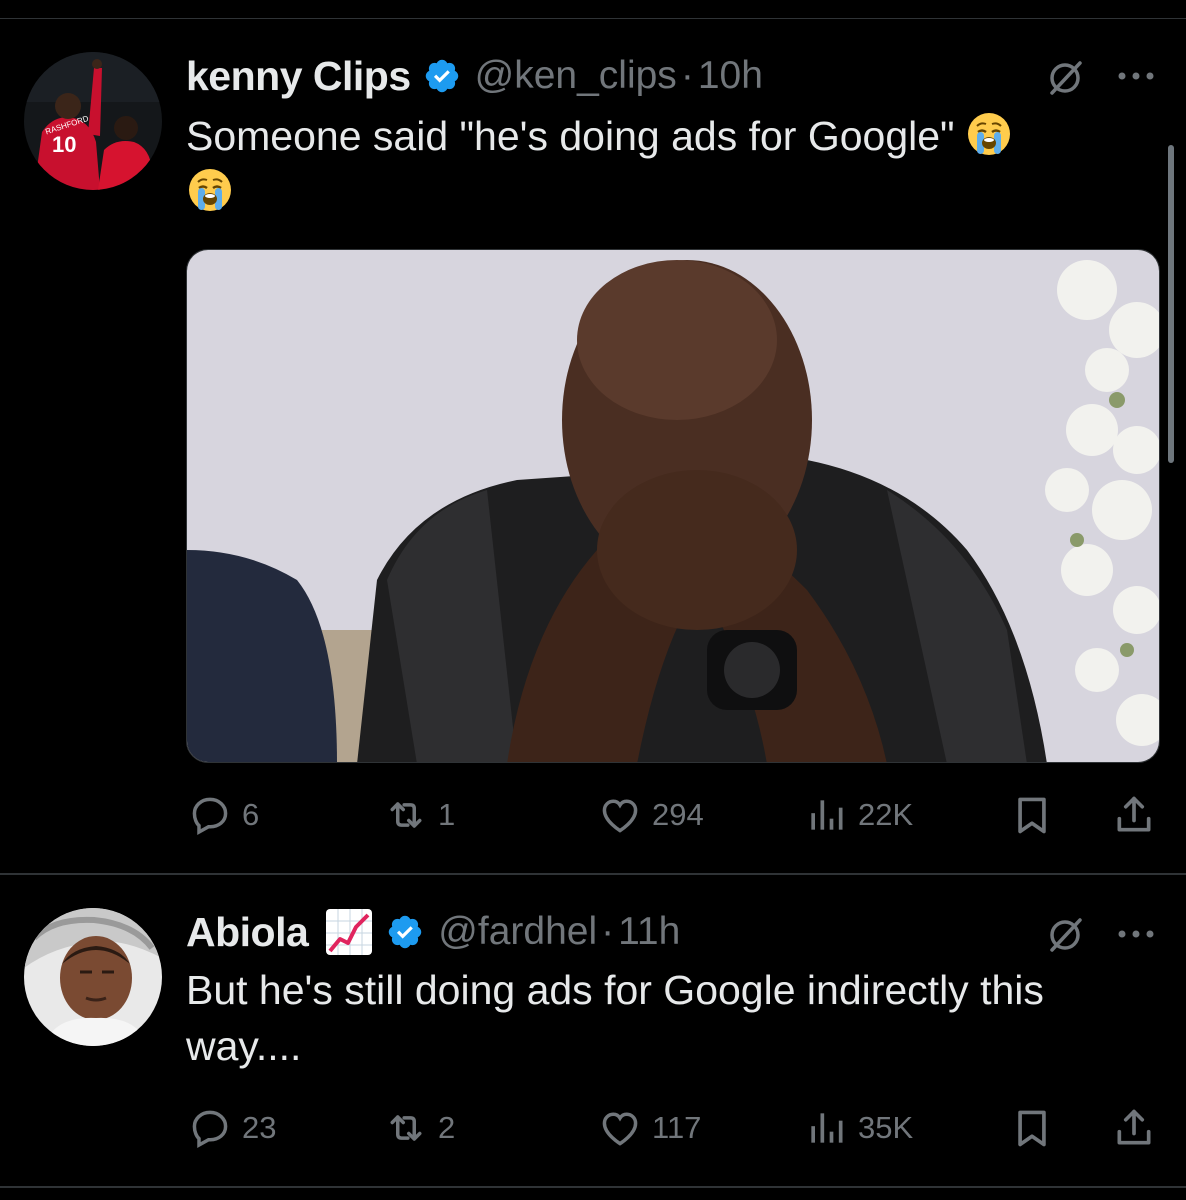 Image resolution: width=1186 pixels, height=1200 pixels. What do you see at coordinates (678, 814) in the screenshot?
I see `like-count: 294` at bounding box center [678, 814].